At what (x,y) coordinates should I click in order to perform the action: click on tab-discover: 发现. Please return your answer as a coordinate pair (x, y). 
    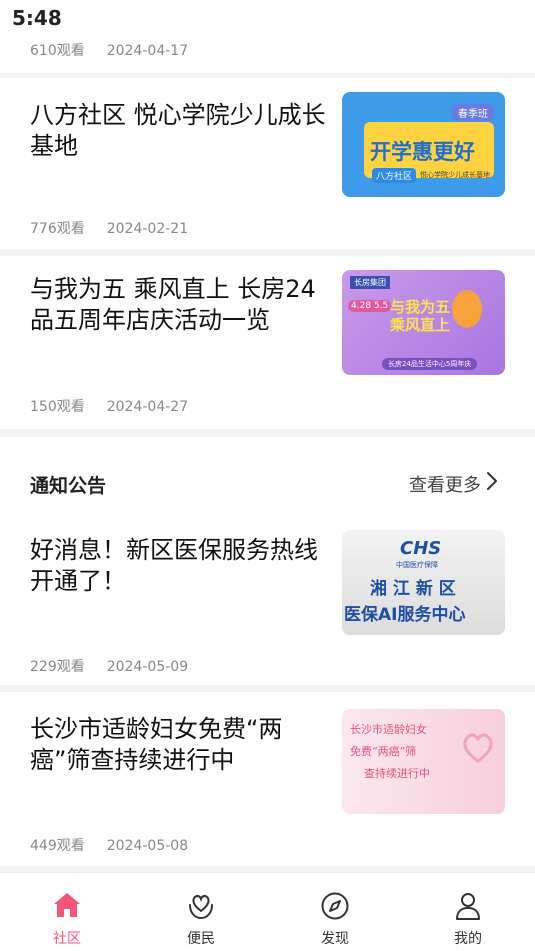
    Looking at the image, I should click on (335, 912).